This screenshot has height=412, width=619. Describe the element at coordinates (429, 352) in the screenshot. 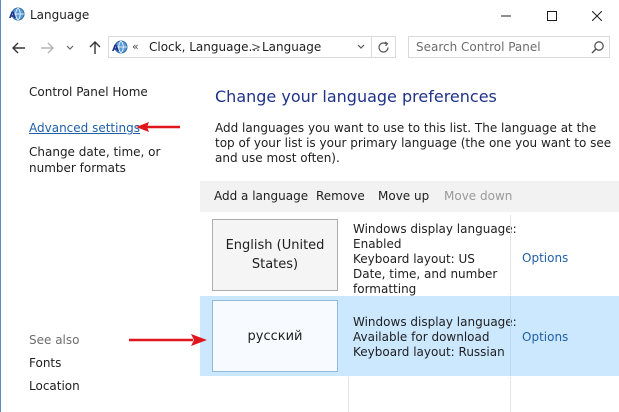

I see `language-info-line: Keyboard layout: Russian` at that location.